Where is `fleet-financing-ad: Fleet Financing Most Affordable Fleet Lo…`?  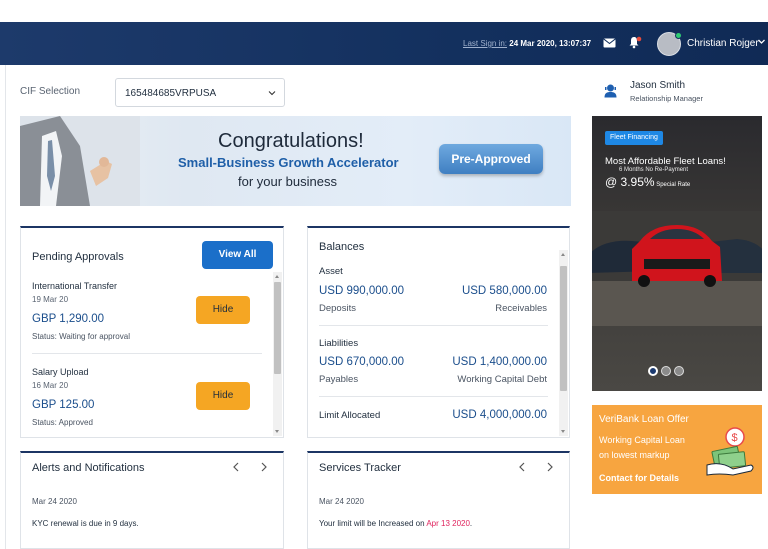 fleet-financing-ad: Fleet Financing Most Affordable Fleet Lo… is located at coordinates (677, 253).